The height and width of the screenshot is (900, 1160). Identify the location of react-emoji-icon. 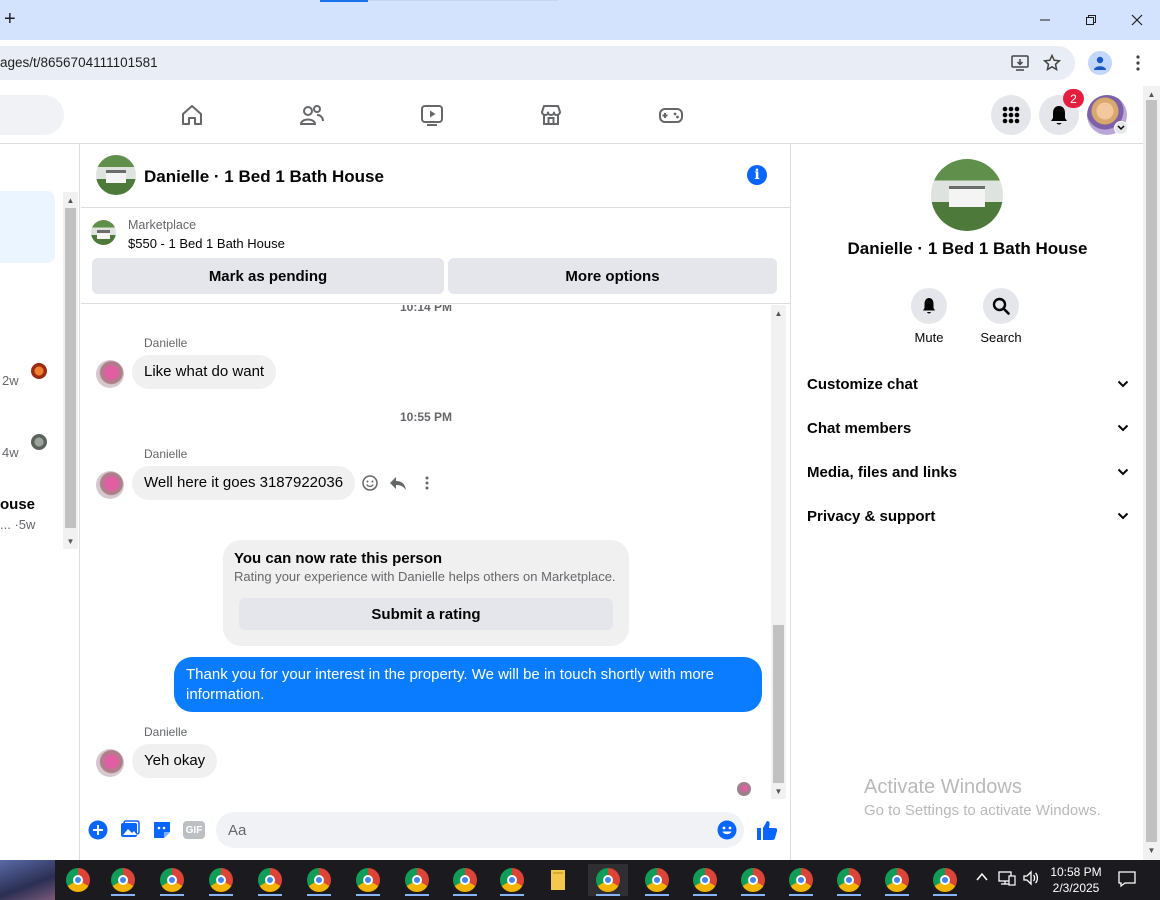
(370, 483).